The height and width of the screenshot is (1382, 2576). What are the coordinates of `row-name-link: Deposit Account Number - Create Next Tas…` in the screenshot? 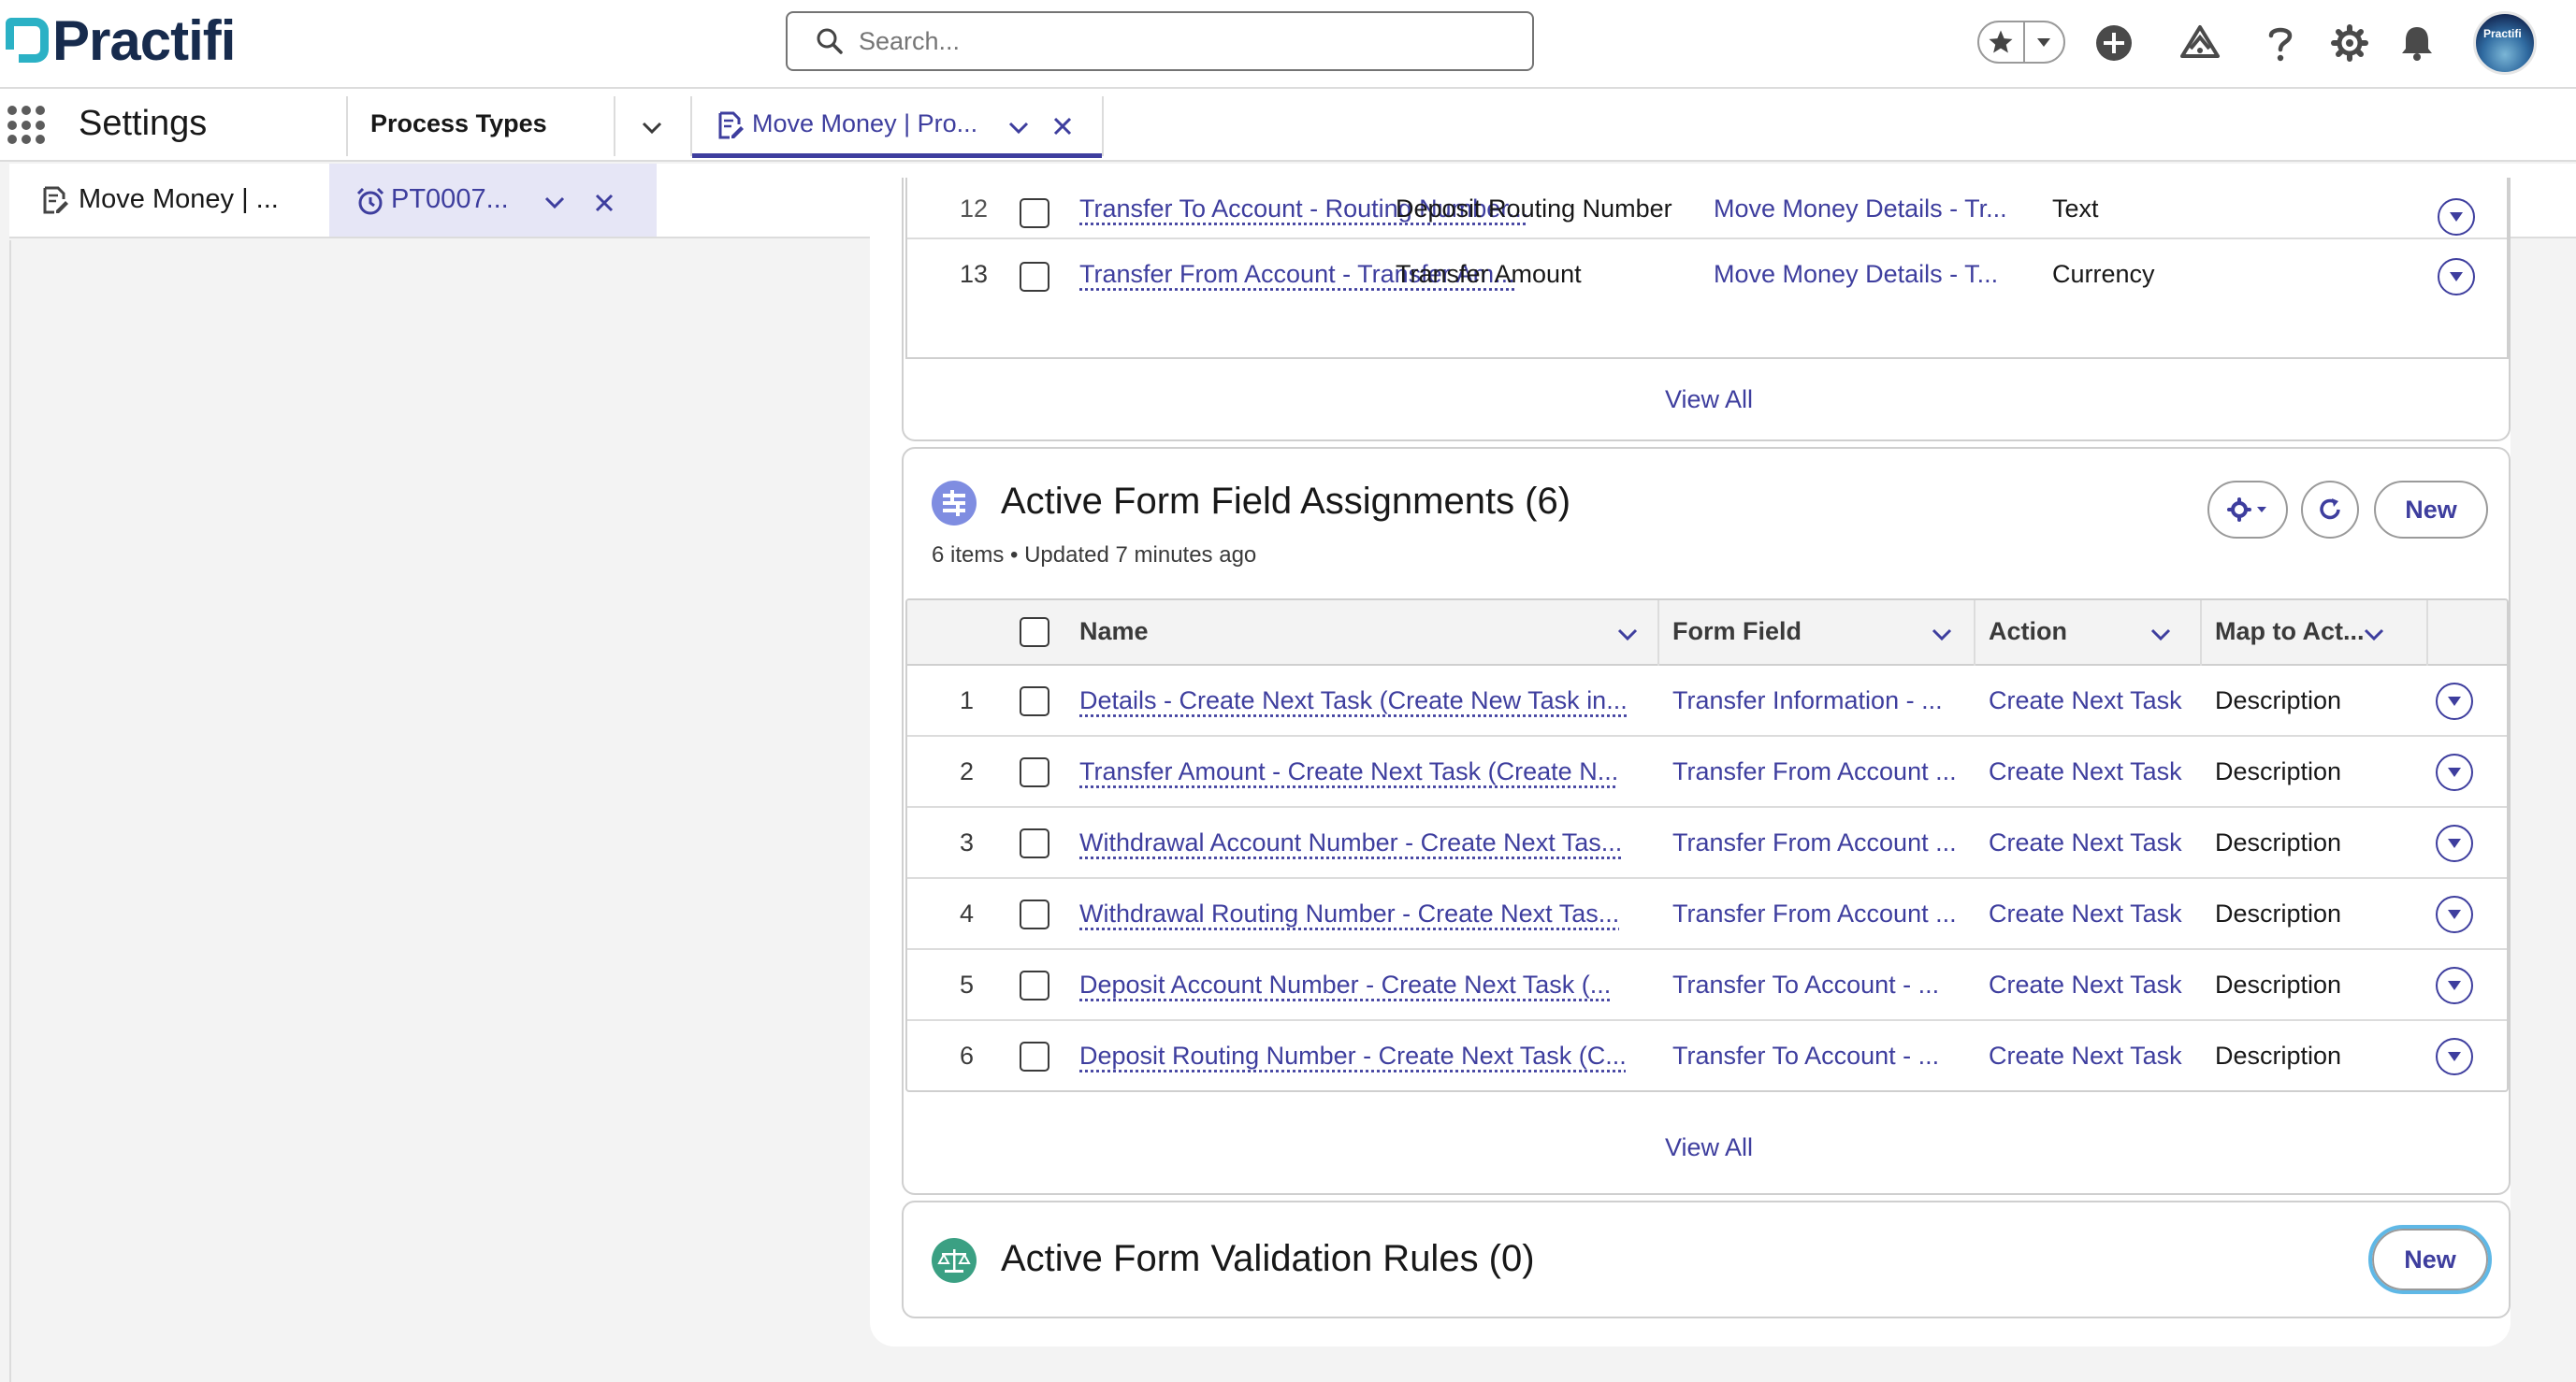 It's located at (1345, 985).